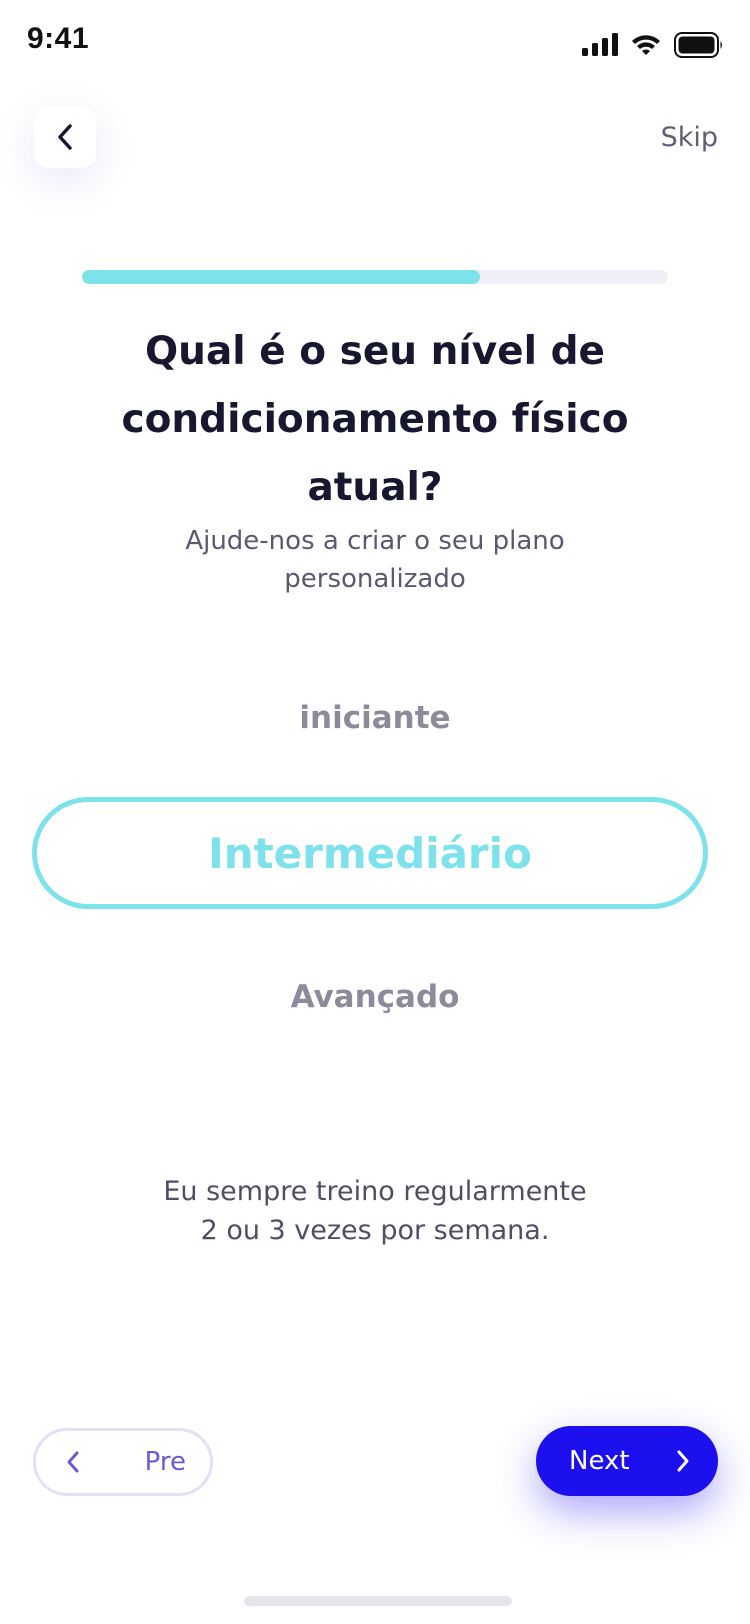 The height and width of the screenshot is (1624, 750). Describe the element at coordinates (281, 277) in the screenshot. I see `progress-fill` at that location.